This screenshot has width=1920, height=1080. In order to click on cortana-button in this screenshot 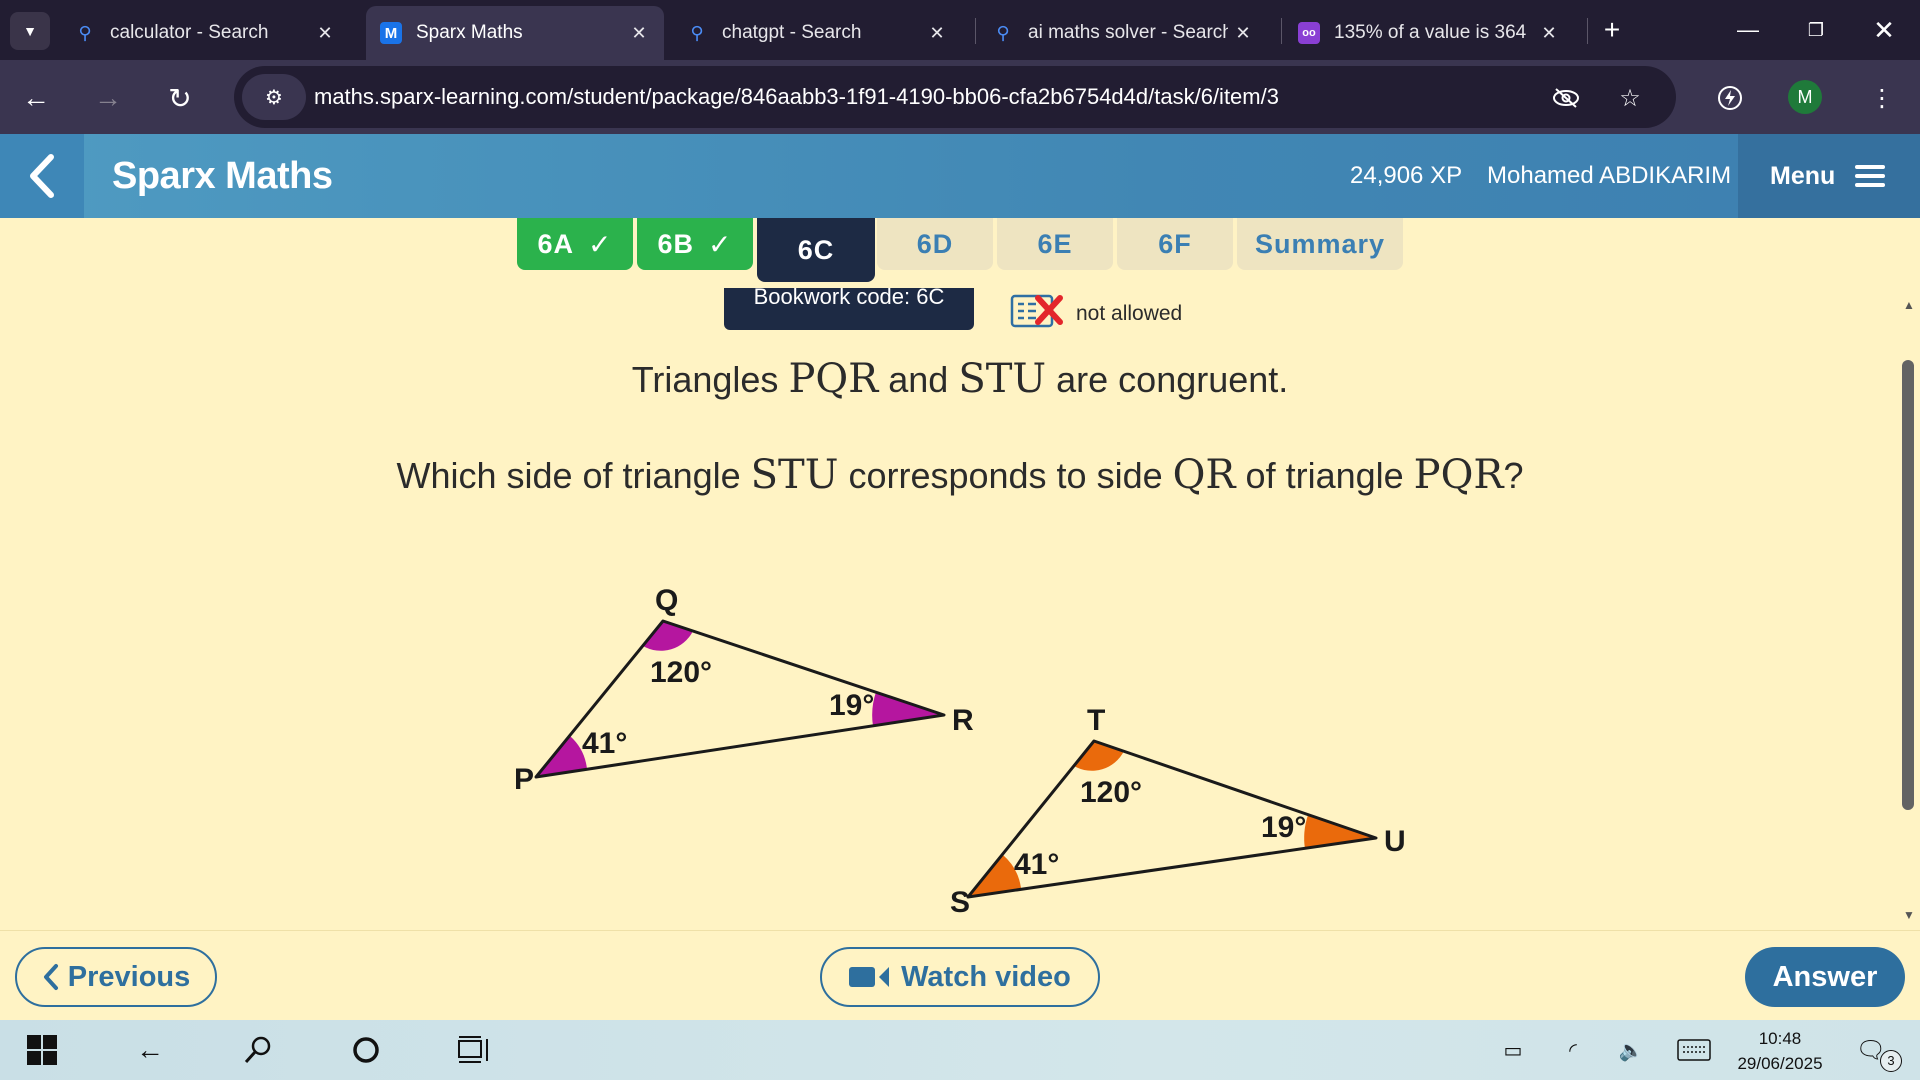, I will do `click(366, 1050)`.